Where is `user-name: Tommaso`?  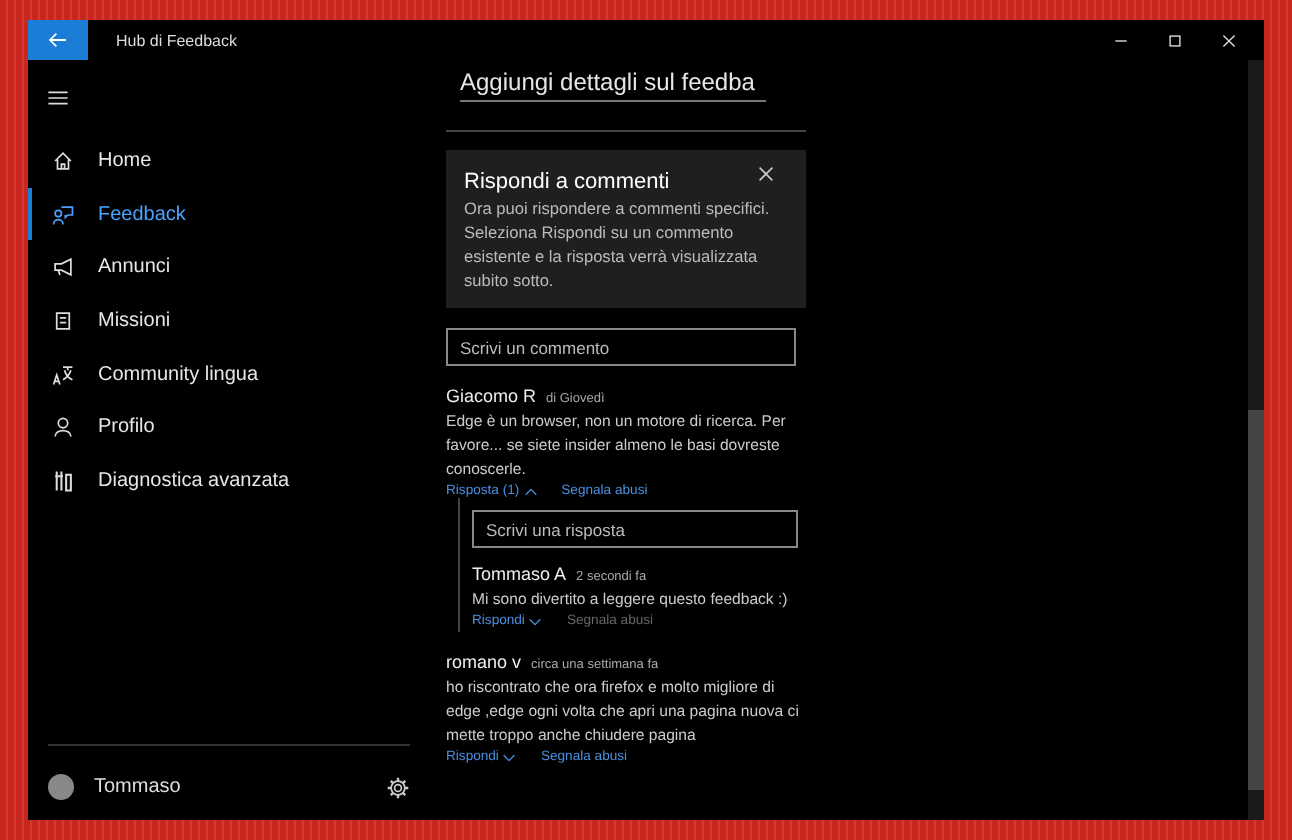 user-name: Tommaso is located at coordinates (138, 787).